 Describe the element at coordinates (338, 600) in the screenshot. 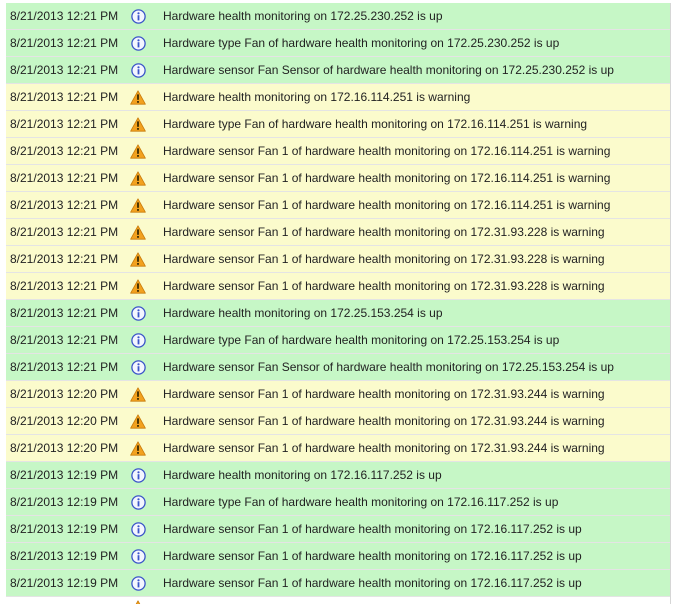

I see `event-row-partial` at that location.